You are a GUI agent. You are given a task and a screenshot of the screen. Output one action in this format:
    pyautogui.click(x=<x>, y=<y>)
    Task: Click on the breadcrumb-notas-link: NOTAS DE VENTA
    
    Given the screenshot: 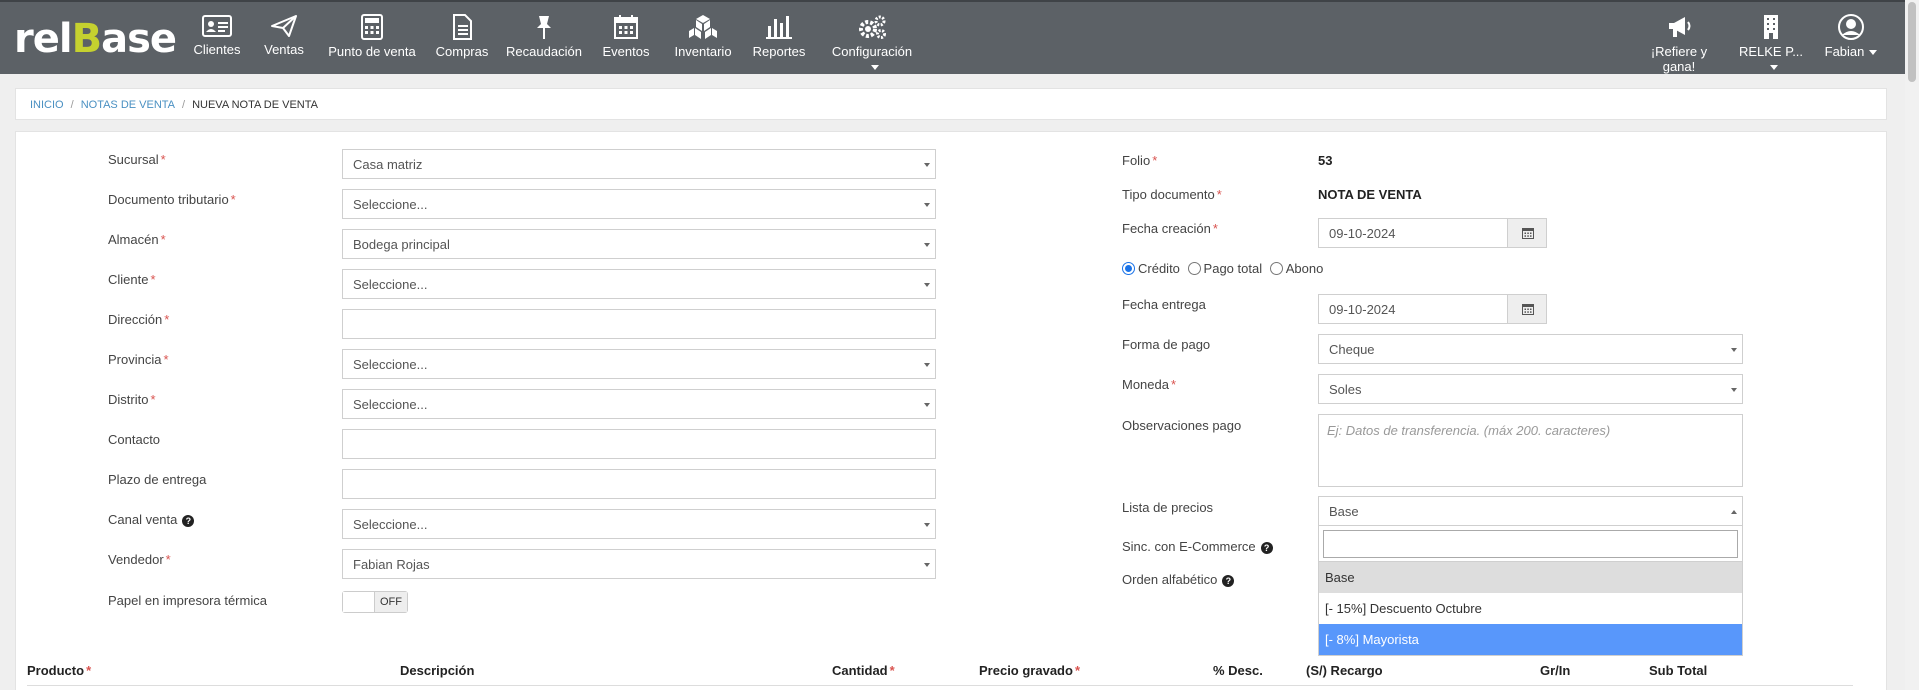 What is the action you would take?
    pyautogui.click(x=128, y=105)
    